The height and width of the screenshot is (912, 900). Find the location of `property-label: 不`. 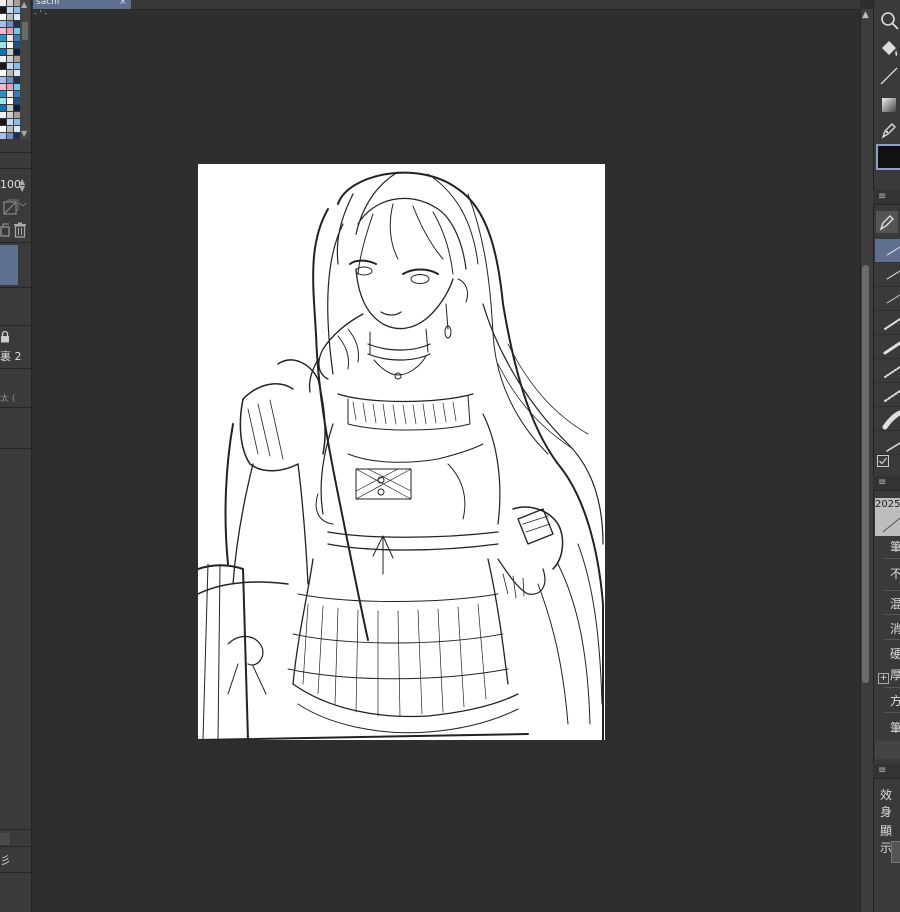

property-label: 不 is located at coordinates (895, 573).